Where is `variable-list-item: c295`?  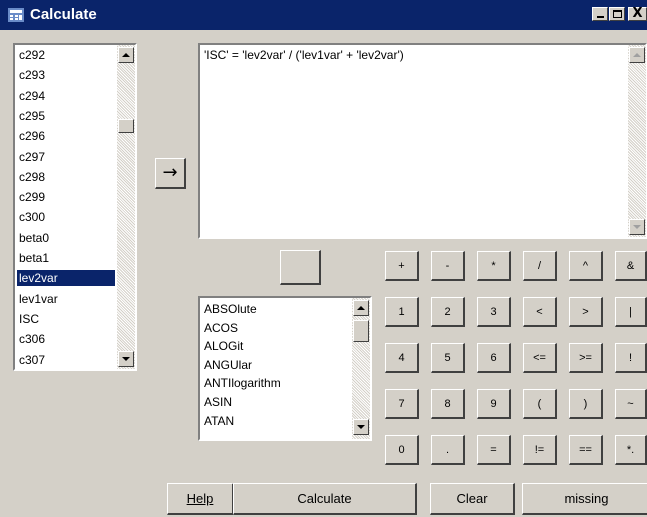 variable-list-item: c295 is located at coordinates (66, 116).